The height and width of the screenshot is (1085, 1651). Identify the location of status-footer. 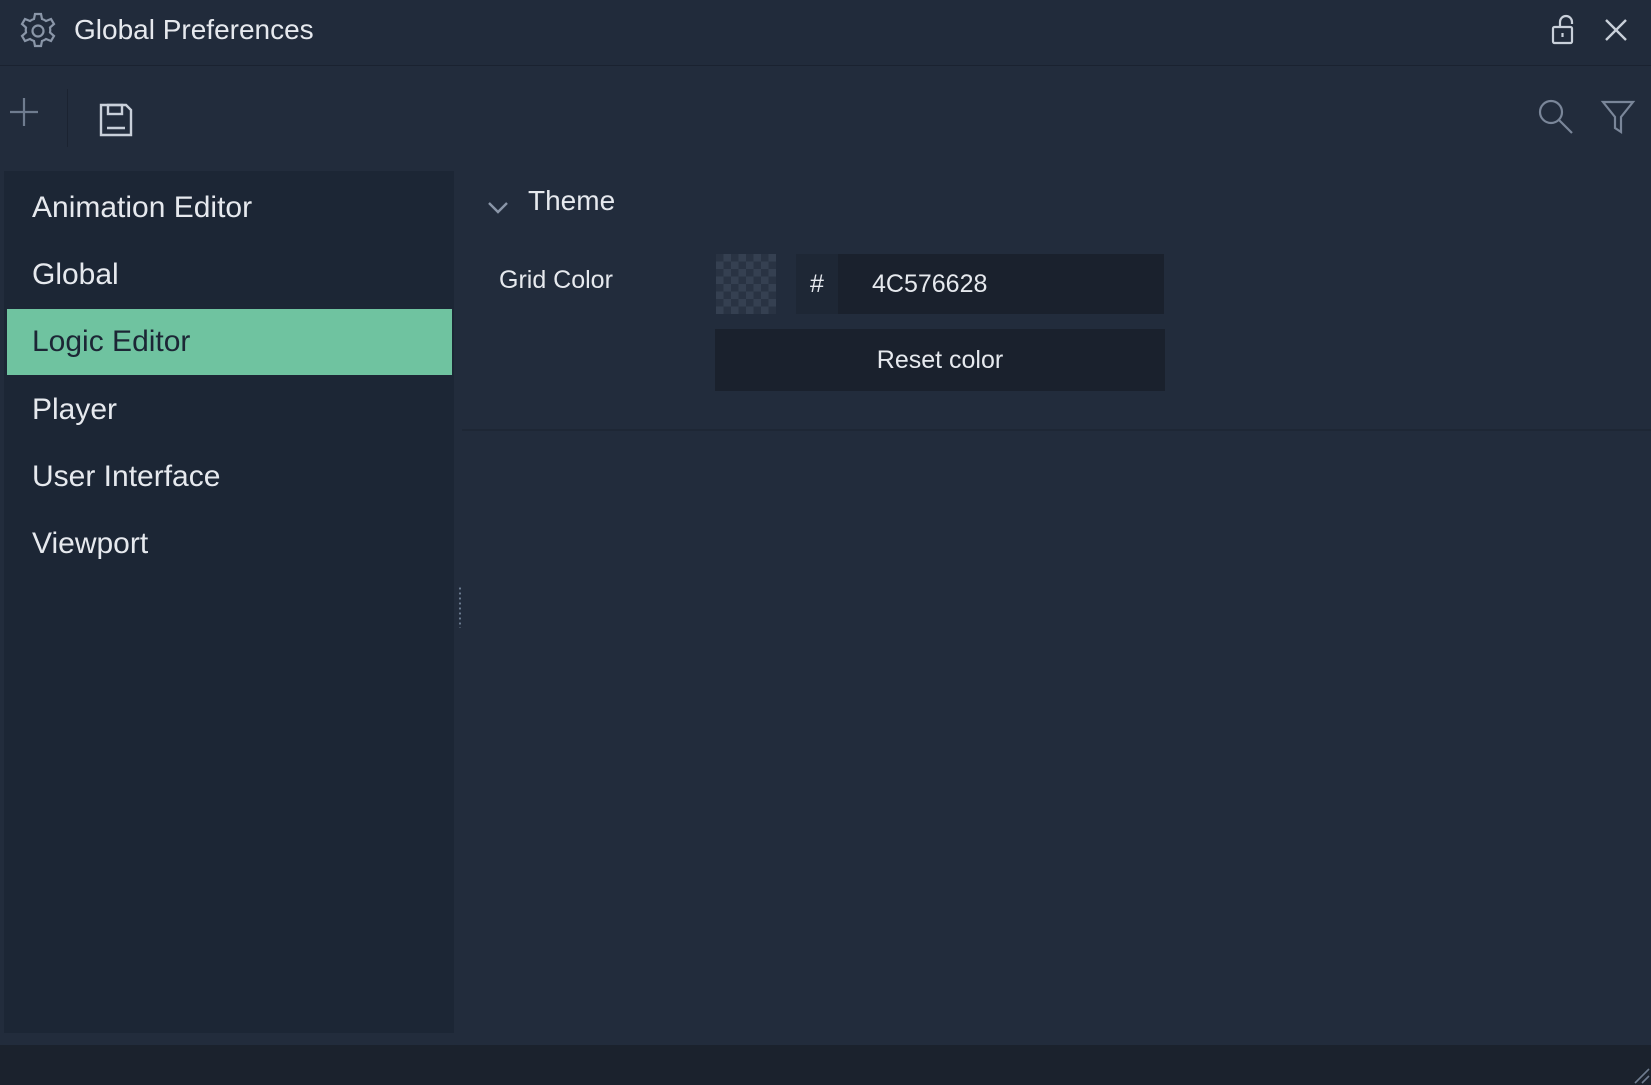
(825, 1065).